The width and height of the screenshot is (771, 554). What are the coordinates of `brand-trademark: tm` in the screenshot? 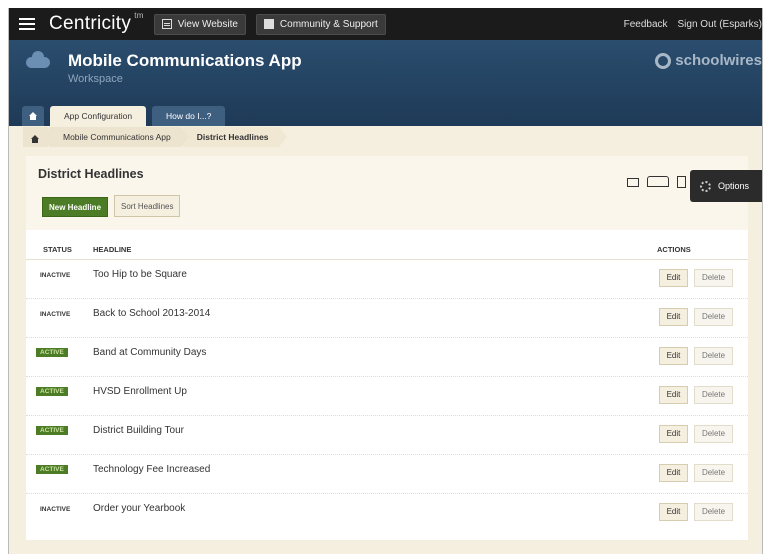 It's located at (139, 15).